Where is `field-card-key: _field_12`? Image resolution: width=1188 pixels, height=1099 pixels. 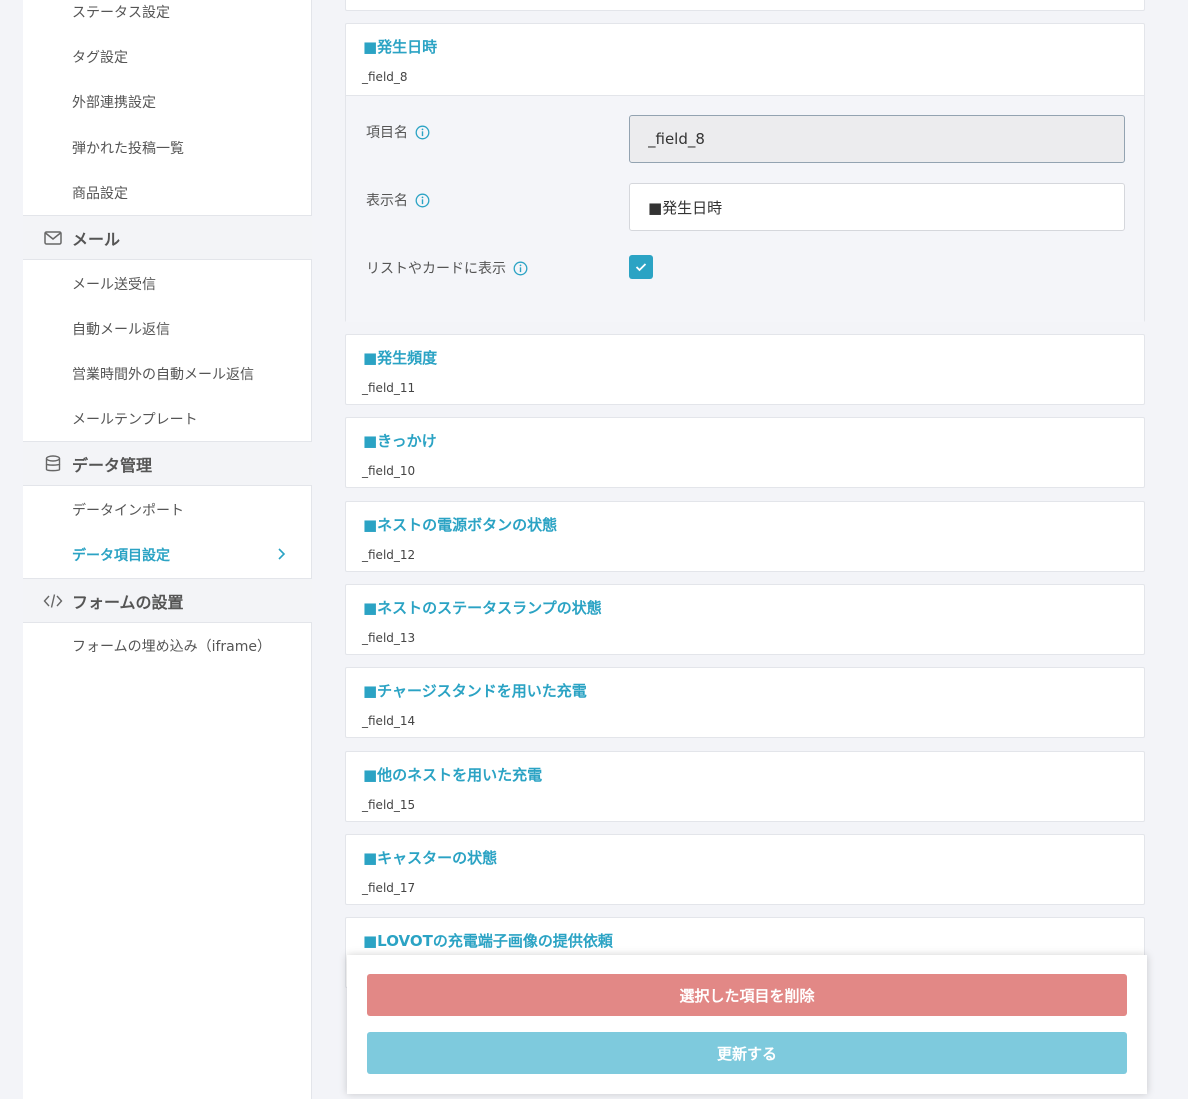
field-card-key: _field_12 is located at coordinates (389, 555).